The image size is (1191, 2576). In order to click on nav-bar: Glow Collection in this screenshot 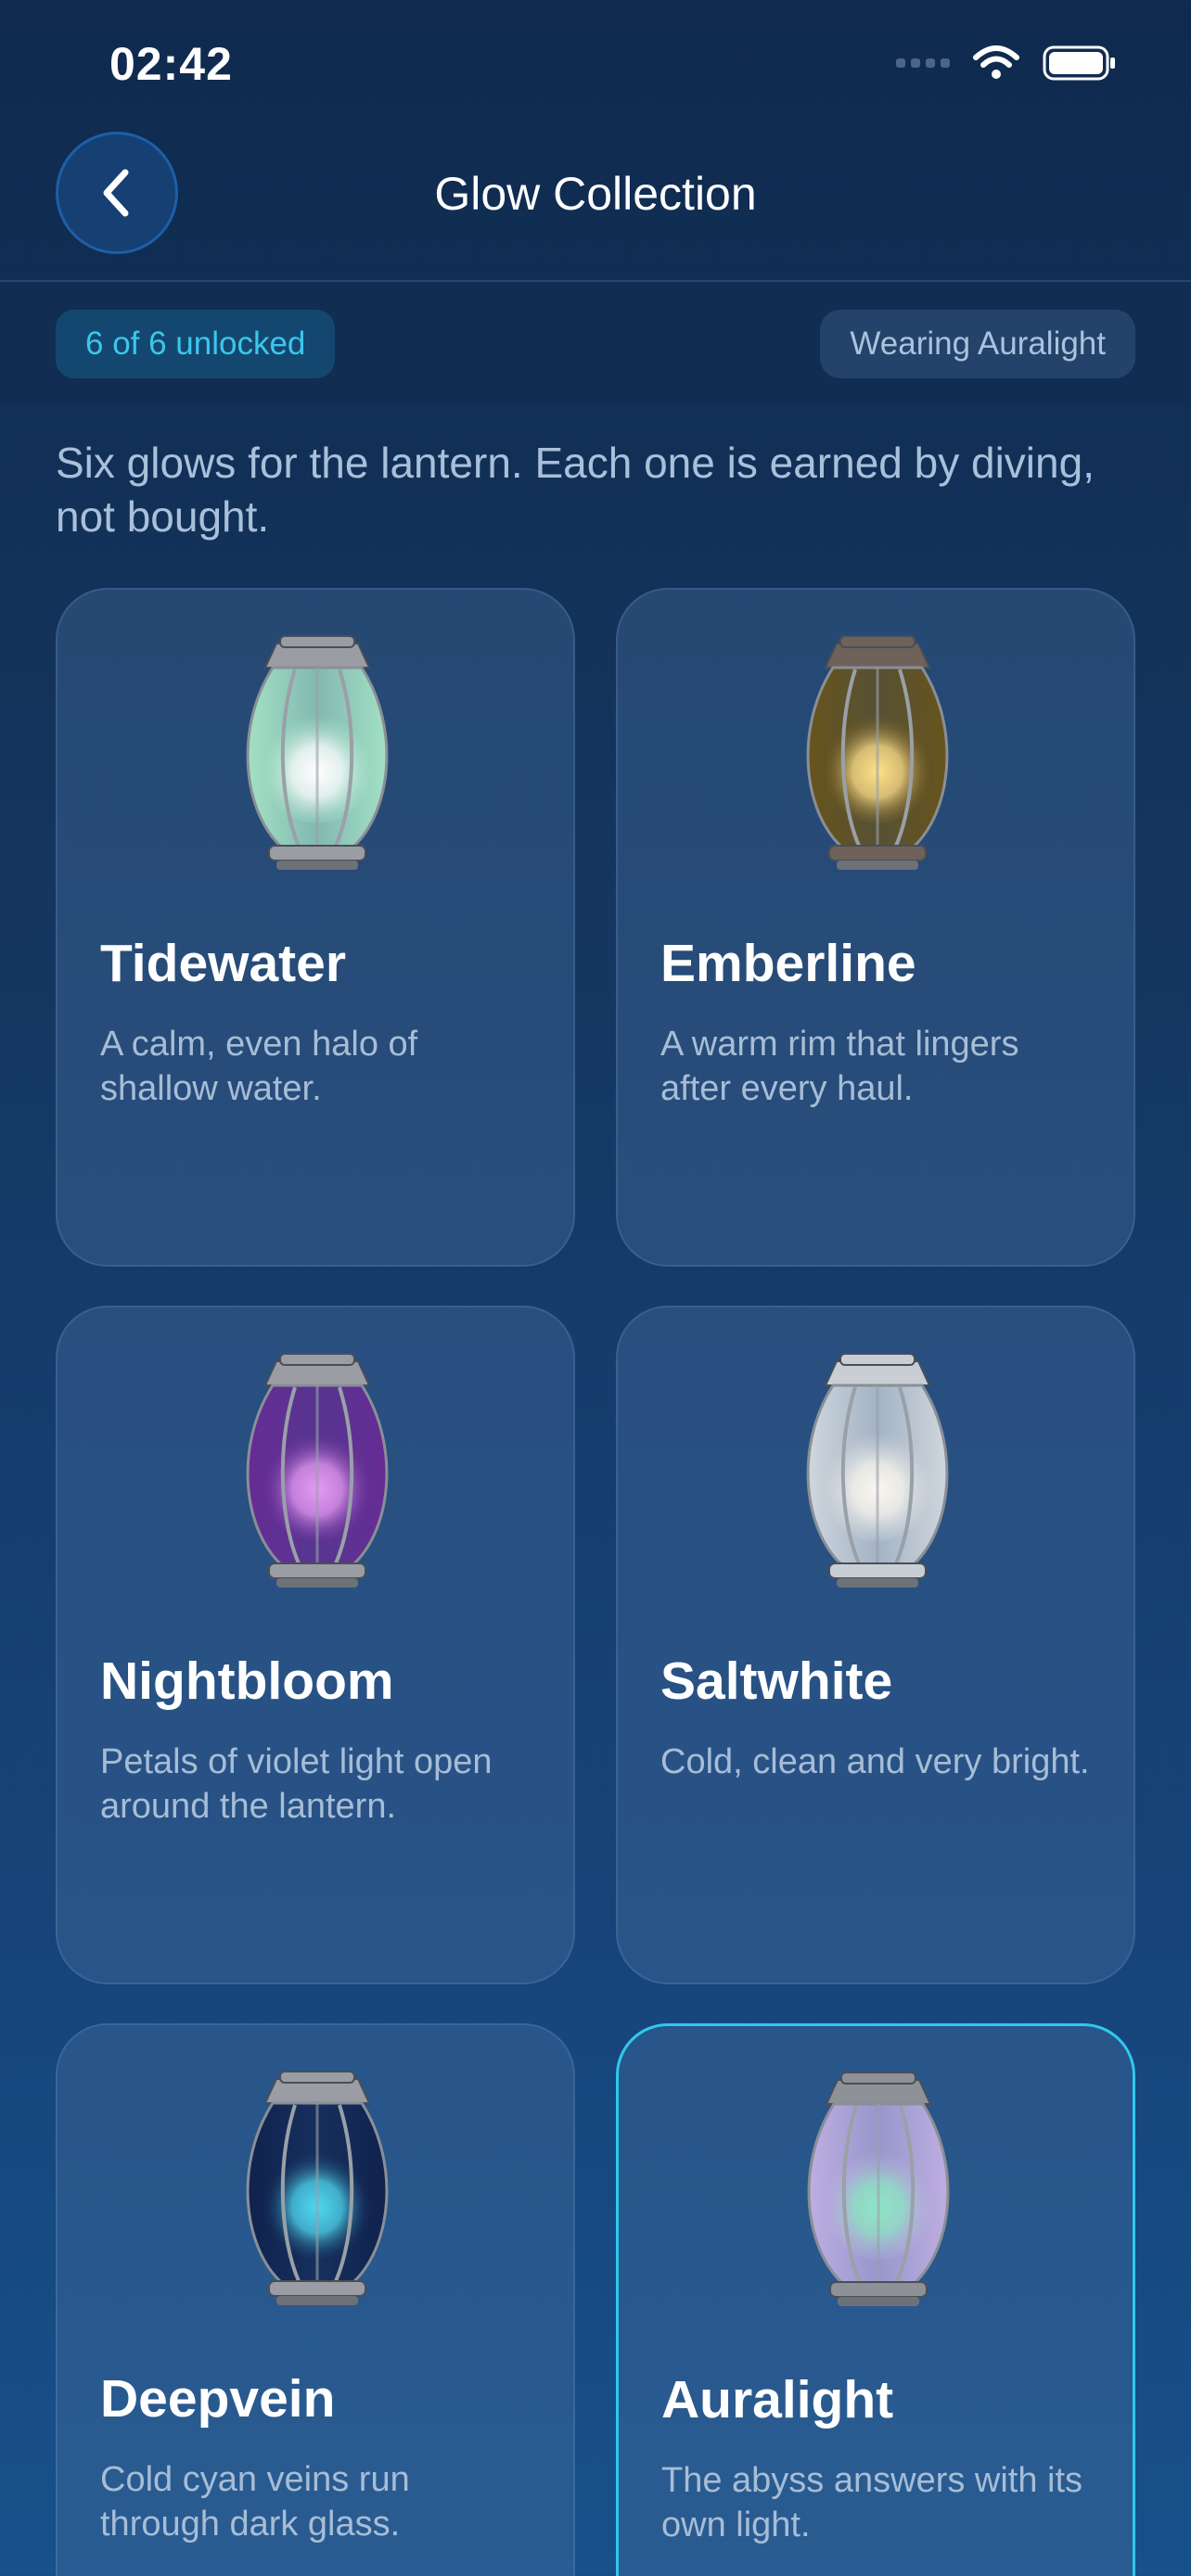, I will do `click(595, 206)`.